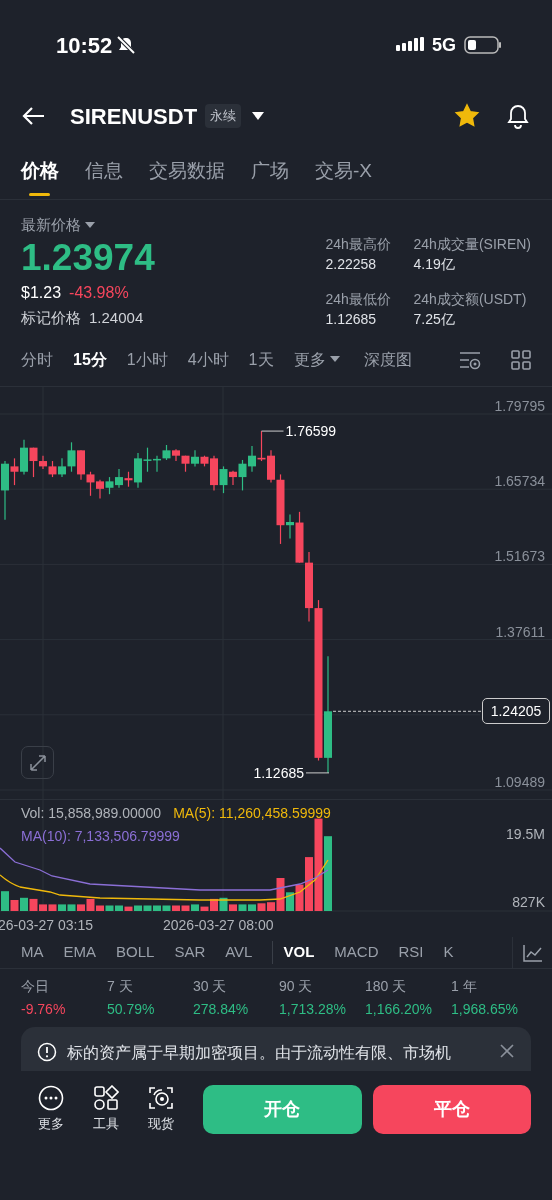 This screenshot has height=1200, width=552. What do you see at coordinates (518, 116) in the screenshot?
I see `notification-bell-icon` at bounding box center [518, 116].